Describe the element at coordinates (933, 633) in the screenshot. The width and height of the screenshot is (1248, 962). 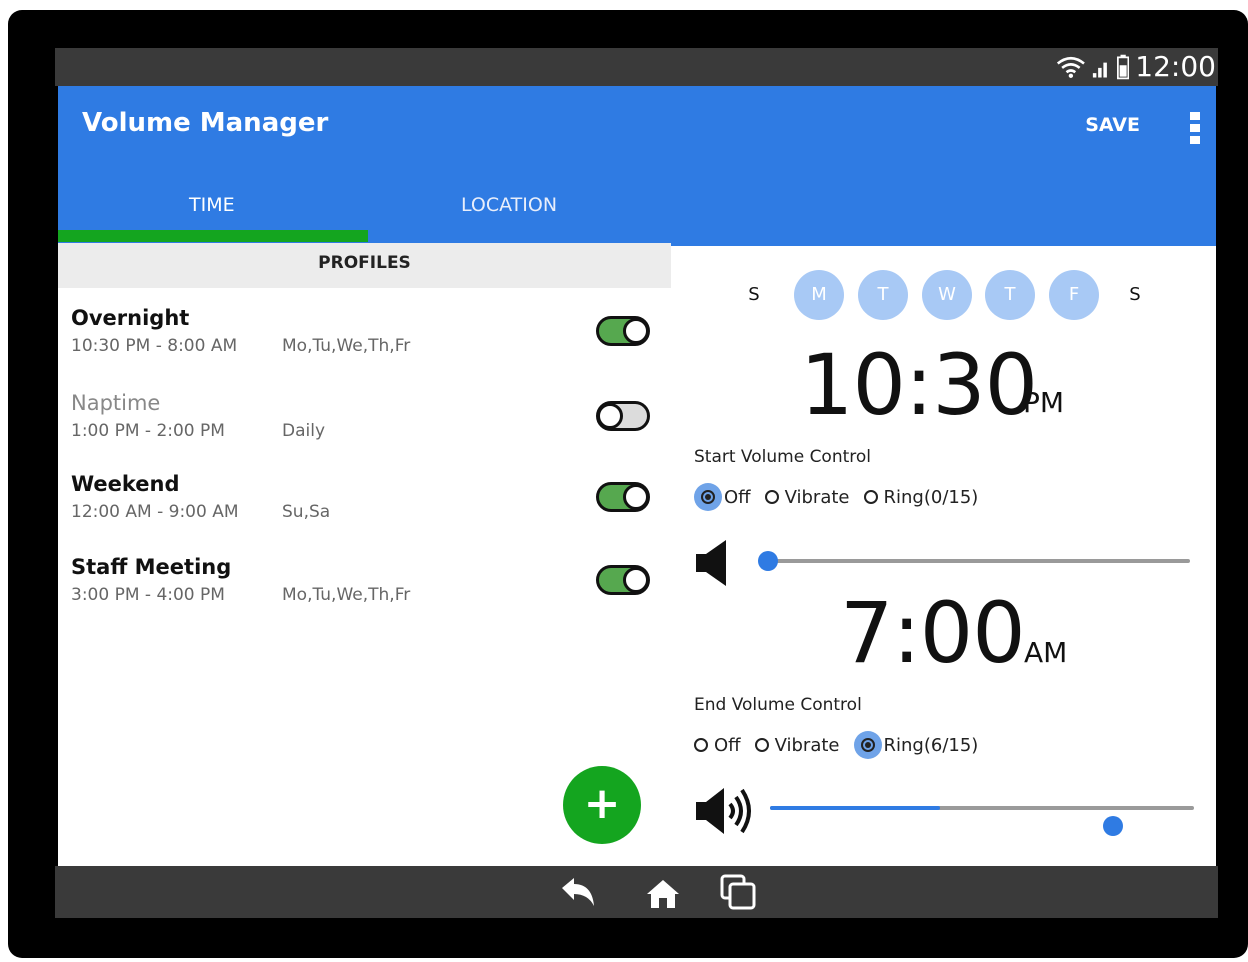
I see `end-time: 7:00` at that location.